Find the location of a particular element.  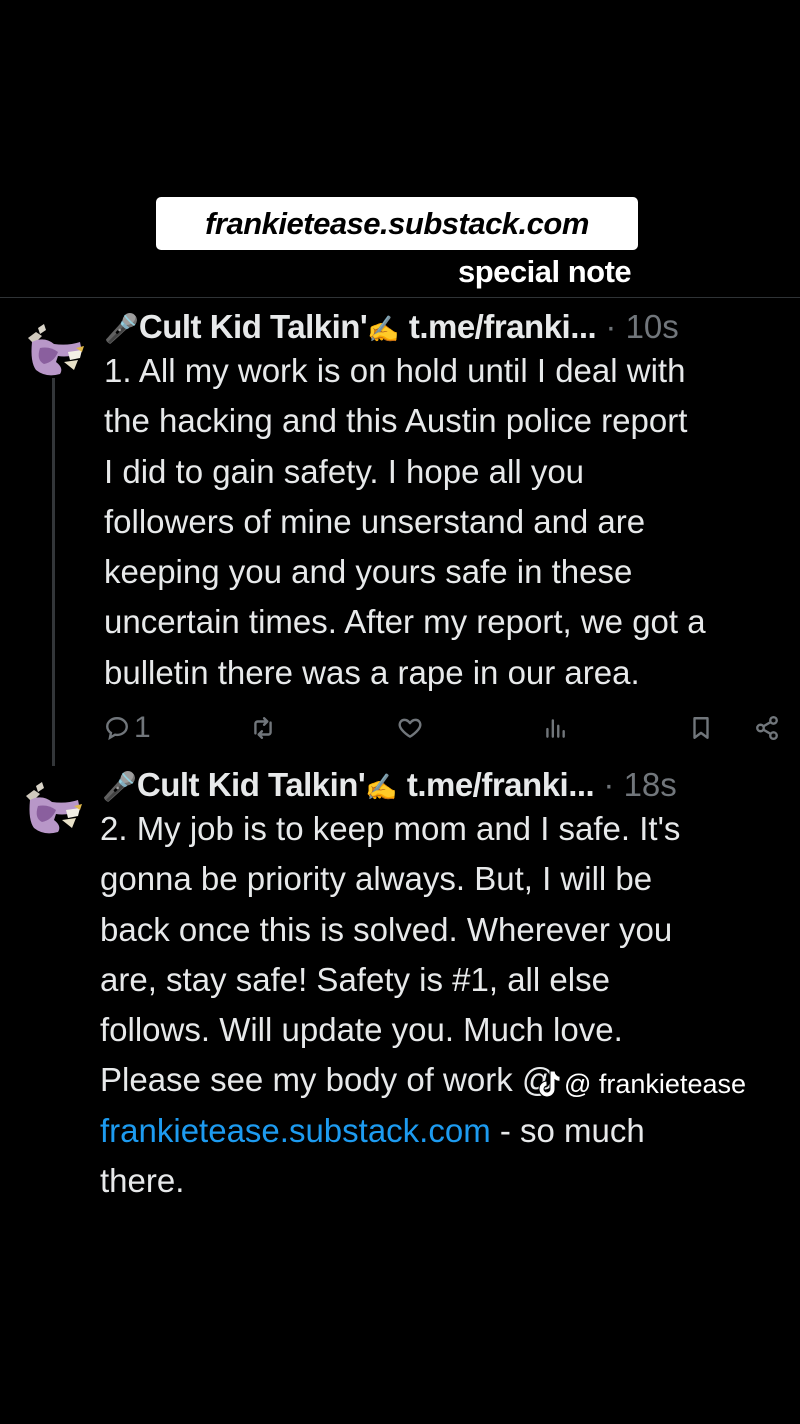

special-note-caption: special note is located at coordinates (545, 271).